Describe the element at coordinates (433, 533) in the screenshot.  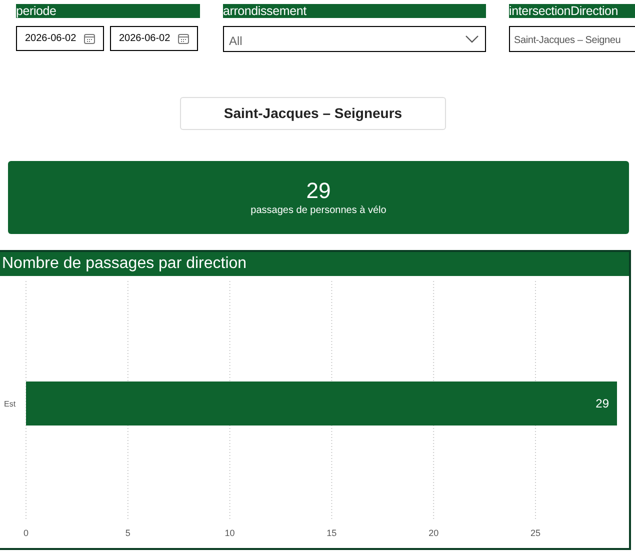
I see `axis-tick-label: 20` at that location.